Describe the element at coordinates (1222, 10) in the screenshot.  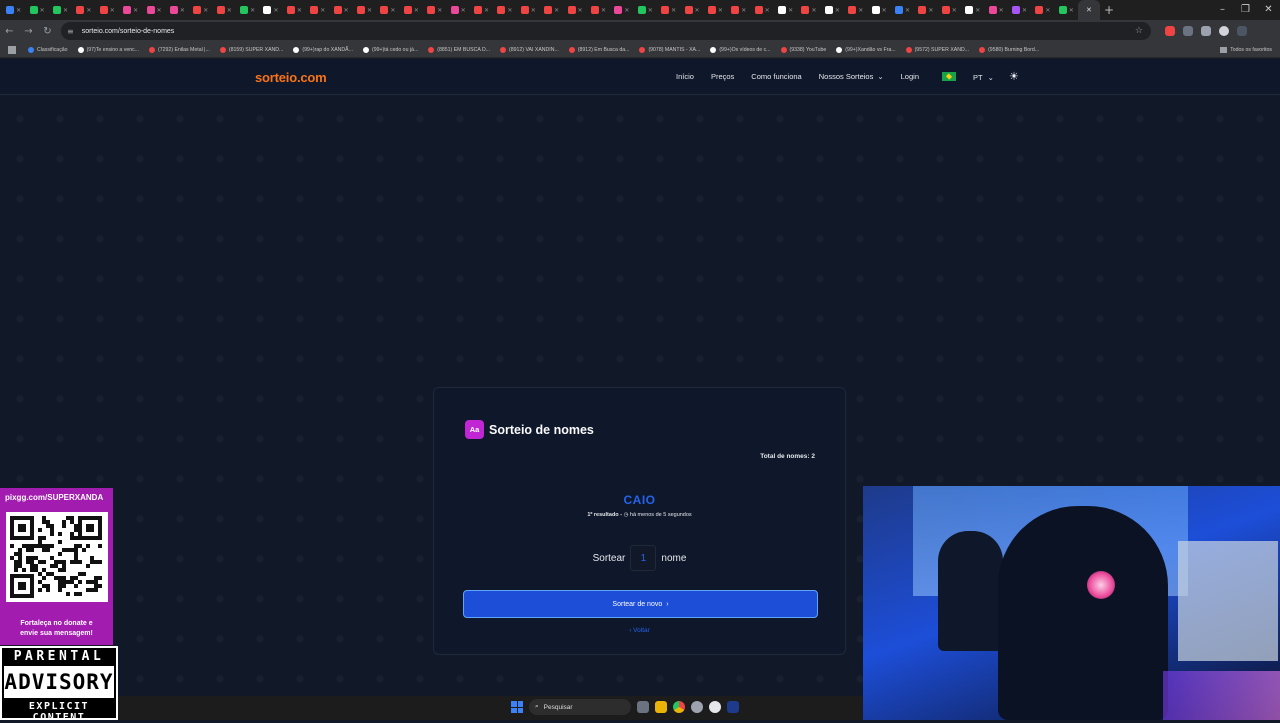
I see `minimize-icon: –` at that location.